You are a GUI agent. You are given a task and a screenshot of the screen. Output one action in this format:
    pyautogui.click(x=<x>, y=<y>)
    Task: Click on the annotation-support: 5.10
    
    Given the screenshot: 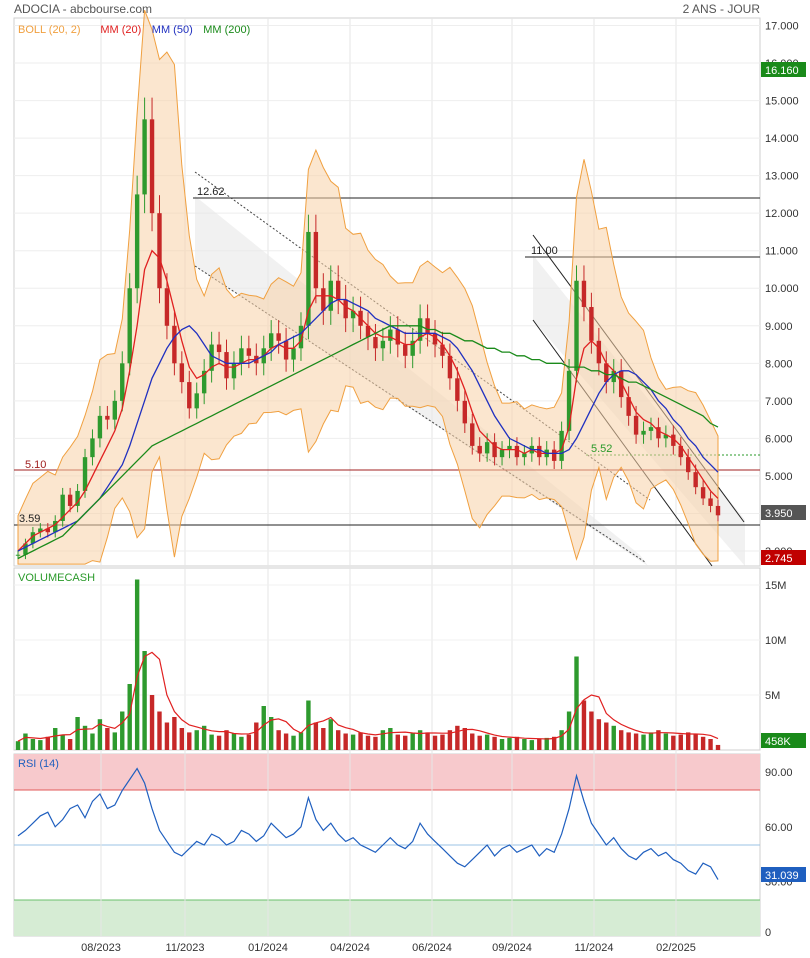 What is the action you would take?
    pyautogui.click(x=35, y=465)
    